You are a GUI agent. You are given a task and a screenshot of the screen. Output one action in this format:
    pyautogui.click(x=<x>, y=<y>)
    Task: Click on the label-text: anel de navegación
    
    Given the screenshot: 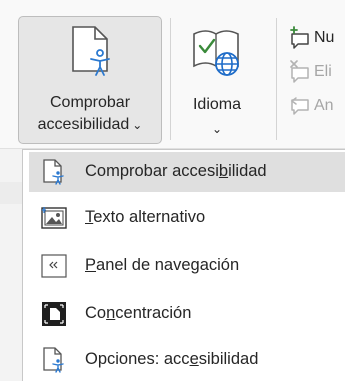 What is the action you would take?
    pyautogui.click(x=168, y=265)
    